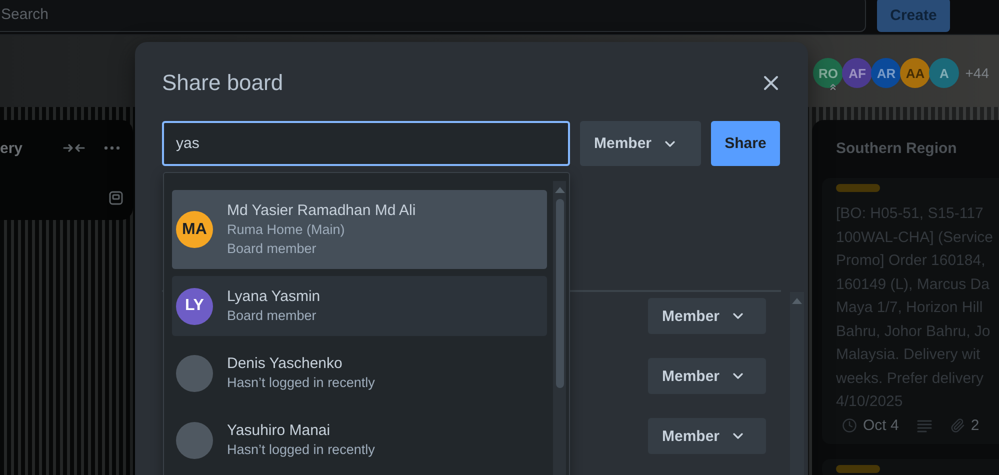 The width and height of the screenshot is (999, 475). Describe the element at coordinates (910, 466) in the screenshot. I see `card` at that location.